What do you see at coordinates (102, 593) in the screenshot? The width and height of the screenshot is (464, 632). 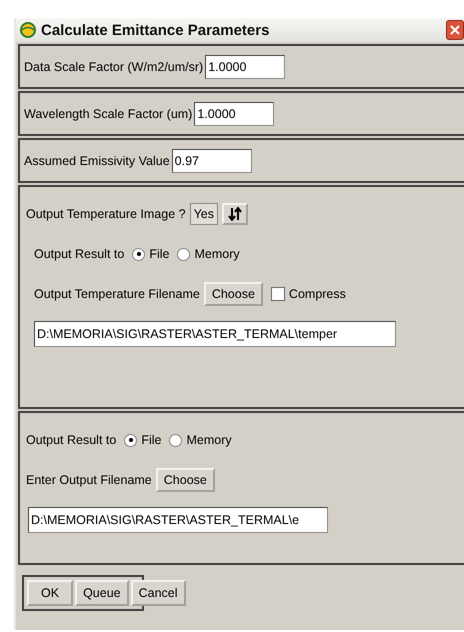 I see `dialog-button: Queue` at bounding box center [102, 593].